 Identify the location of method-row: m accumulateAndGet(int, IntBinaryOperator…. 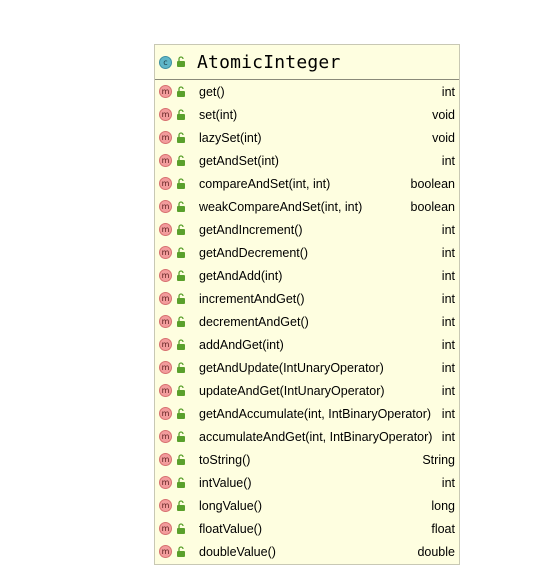
(307, 436).